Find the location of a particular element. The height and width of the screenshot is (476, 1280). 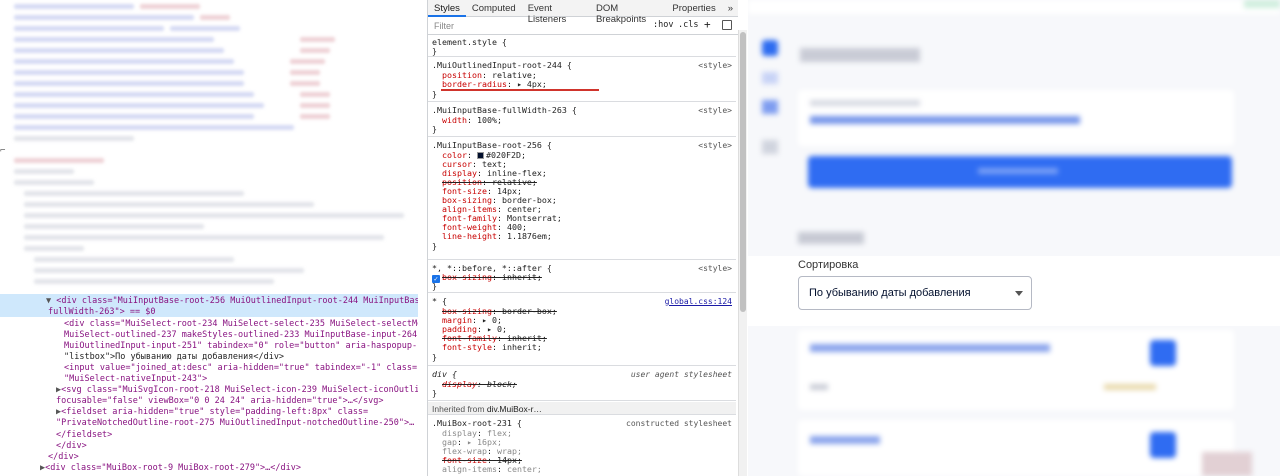

dom-line: fullWidth-263"> == $0 is located at coordinates (101, 312).